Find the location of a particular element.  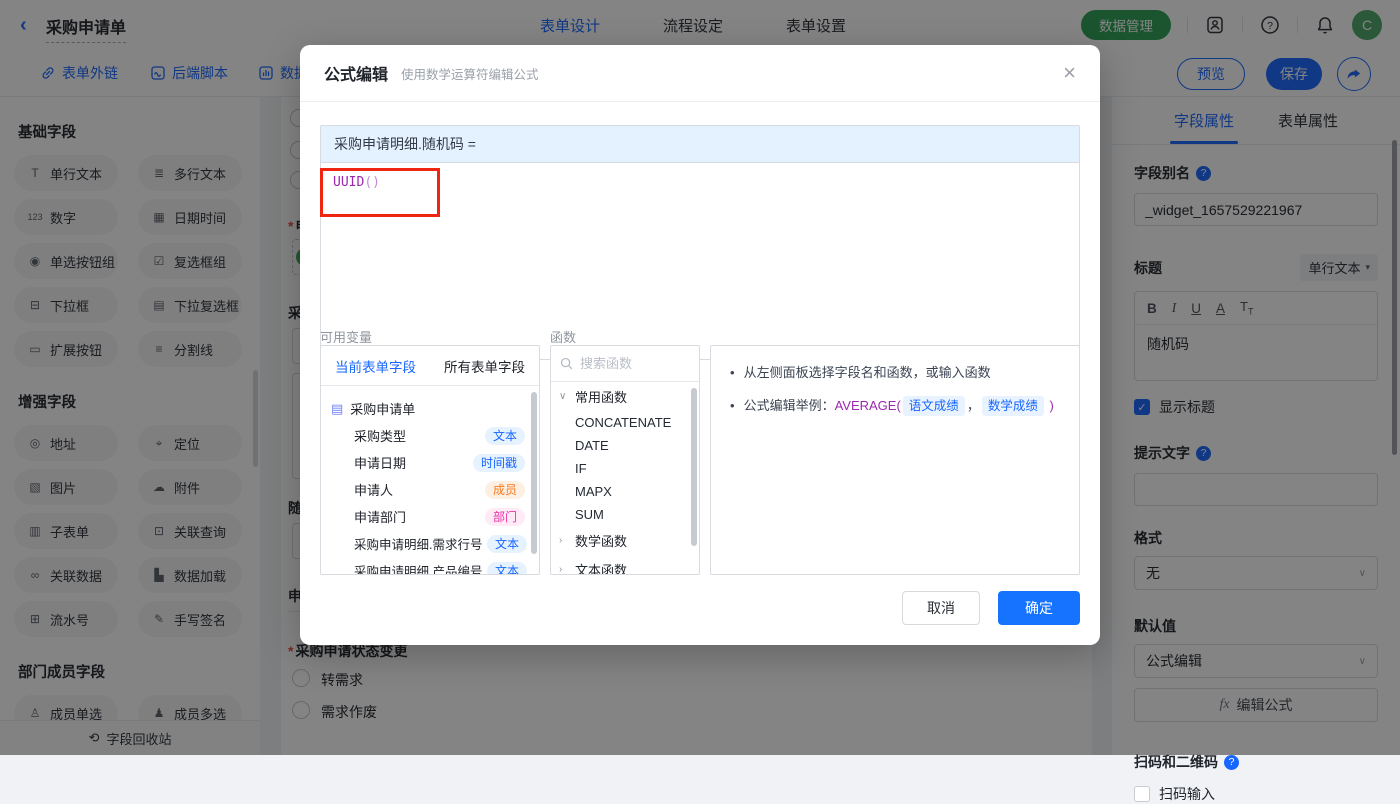

variable-item: 申请日期 时间戳 is located at coordinates (430, 462).